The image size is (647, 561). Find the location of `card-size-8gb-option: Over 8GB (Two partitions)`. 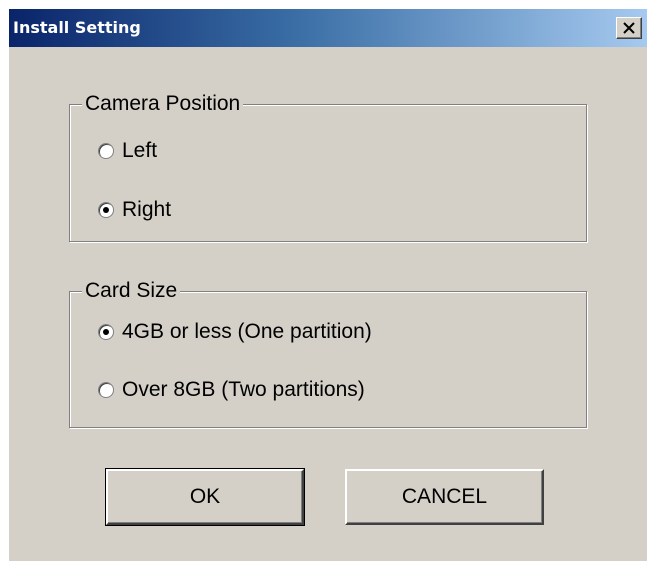

card-size-8gb-option: Over 8GB (Two partitions) is located at coordinates (231, 390).